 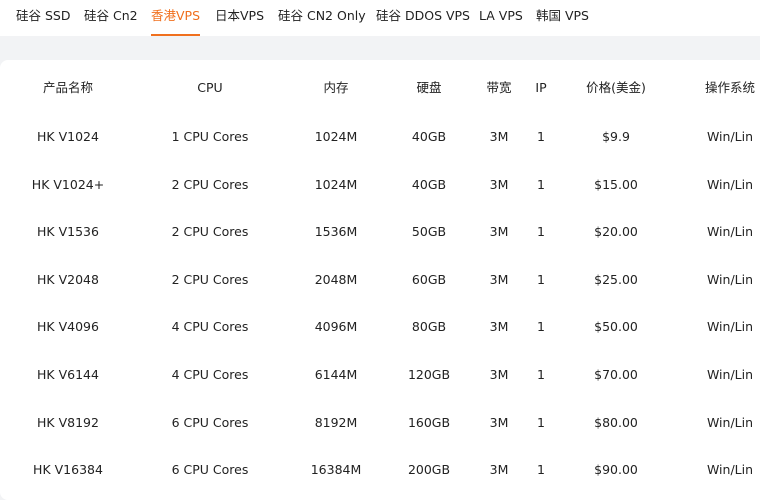 I want to click on tab-hong-kong-vps: 香港VPS, so click(x=176, y=18).